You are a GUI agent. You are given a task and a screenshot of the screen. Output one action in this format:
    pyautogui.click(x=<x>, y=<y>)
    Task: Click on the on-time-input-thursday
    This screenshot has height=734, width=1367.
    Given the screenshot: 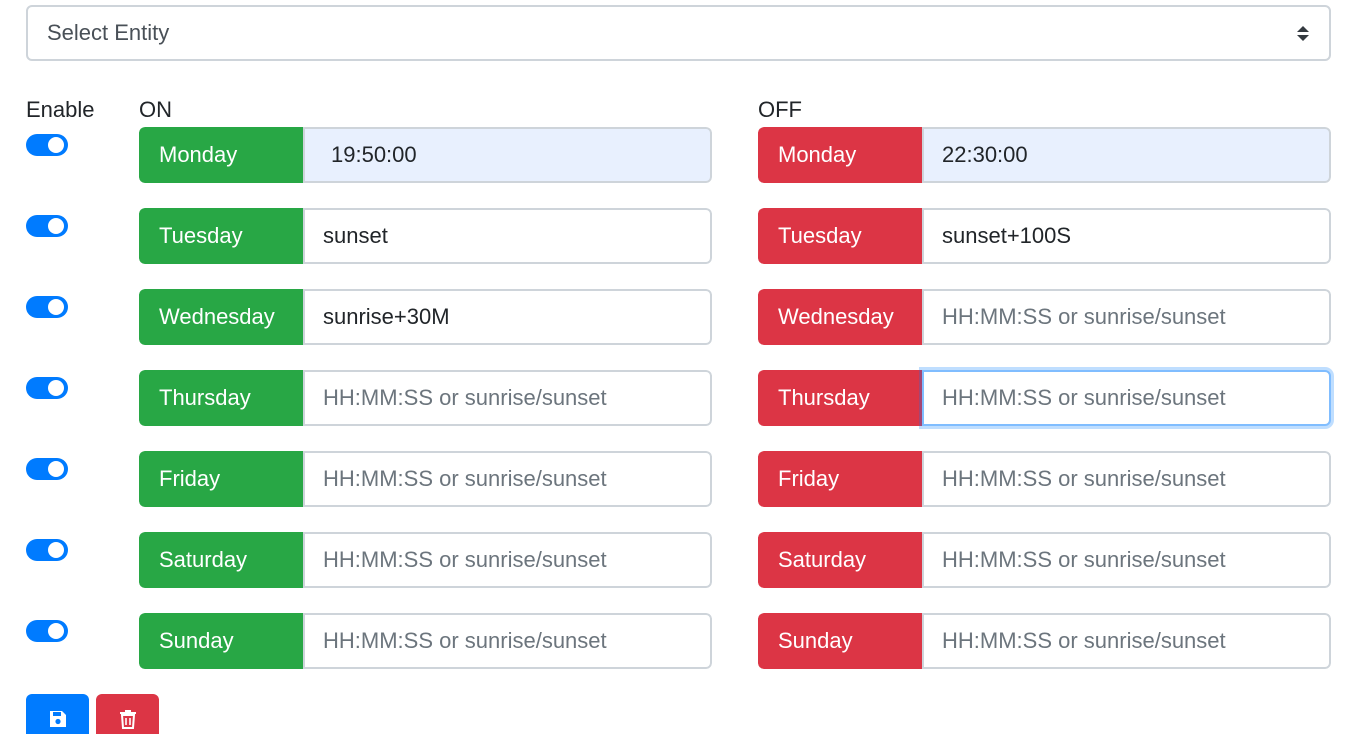 What is the action you would take?
    pyautogui.click(x=507, y=398)
    